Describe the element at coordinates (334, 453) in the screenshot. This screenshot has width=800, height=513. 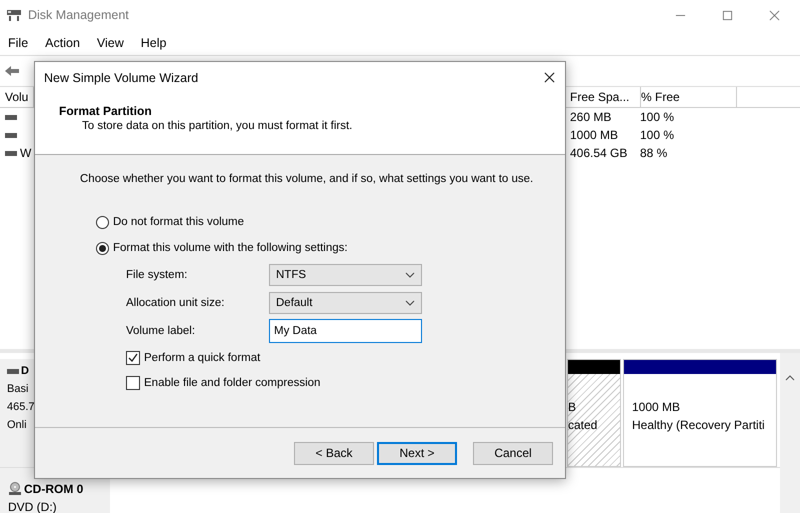
I see `dialog-button: < Back` at that location.